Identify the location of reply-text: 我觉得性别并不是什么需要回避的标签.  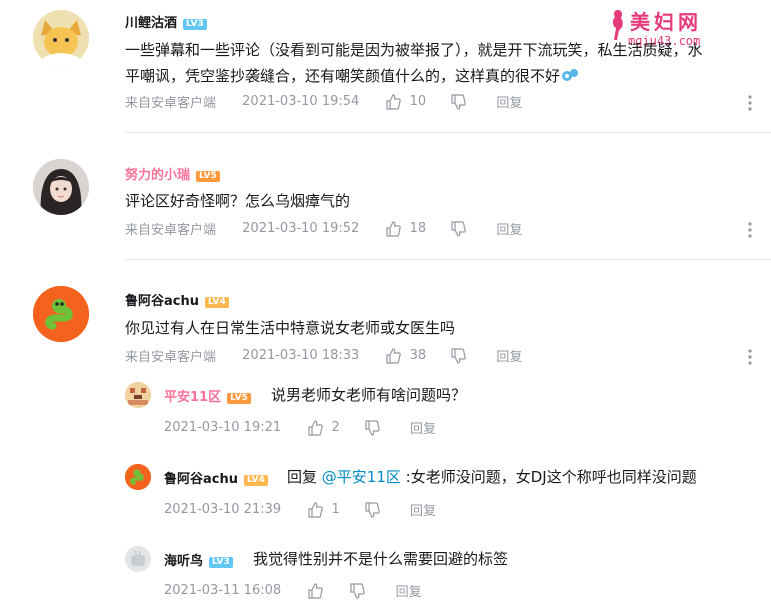
(381, 559).